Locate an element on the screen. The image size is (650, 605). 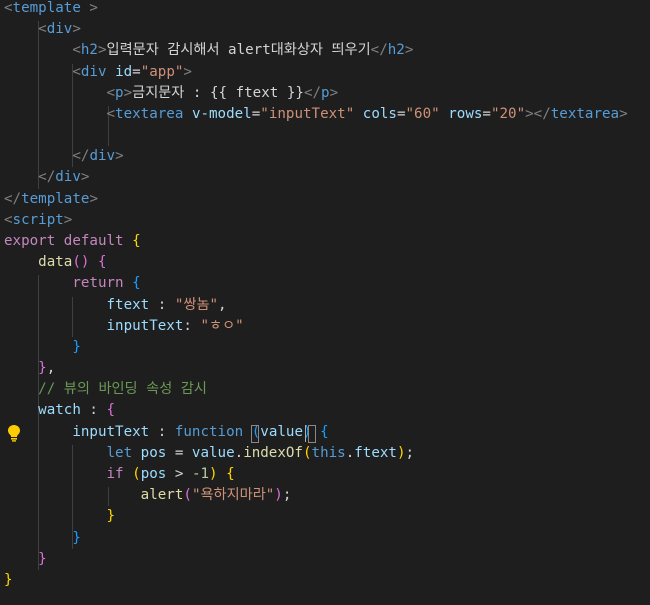
code-token: cols is located at coordinates (379, 113).